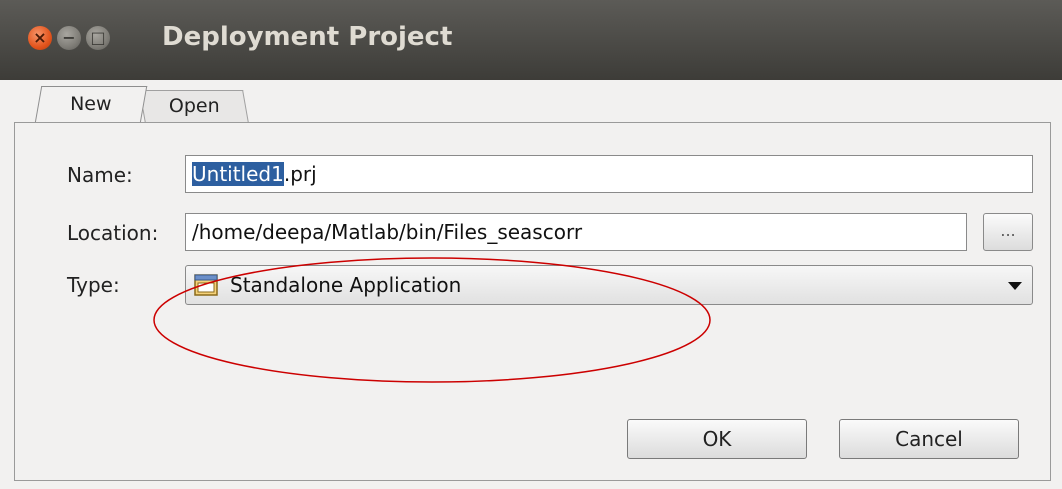 The image size is (1062, 489). Describe the element at coordinates (609, 174) in the screenshot. I see `name-field: Untitled1.prj` at that location.